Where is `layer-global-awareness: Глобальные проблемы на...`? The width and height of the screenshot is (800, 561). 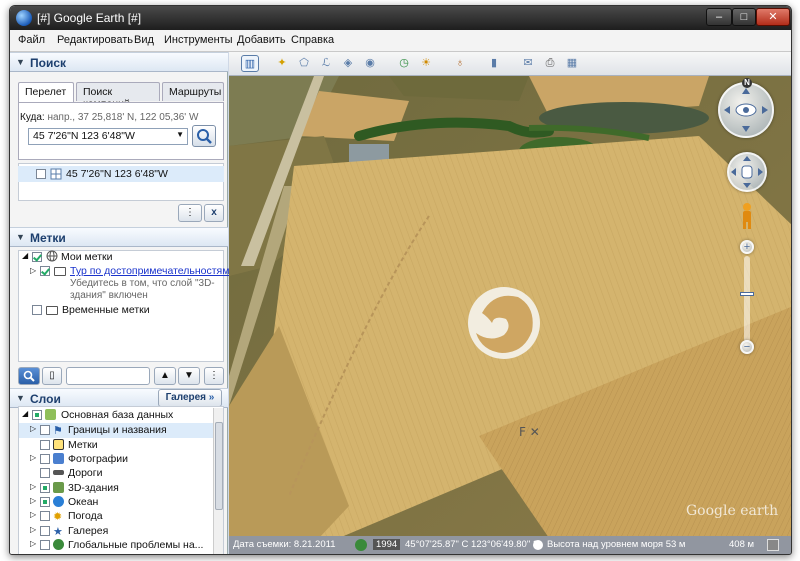 layer-global-awareness: Глобальные проблемы на... is located at coordinates (135, 545).